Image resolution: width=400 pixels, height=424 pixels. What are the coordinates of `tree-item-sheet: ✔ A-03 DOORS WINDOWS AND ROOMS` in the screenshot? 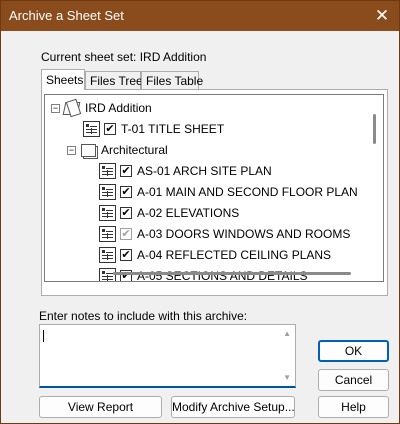 It's located at (224, 234).